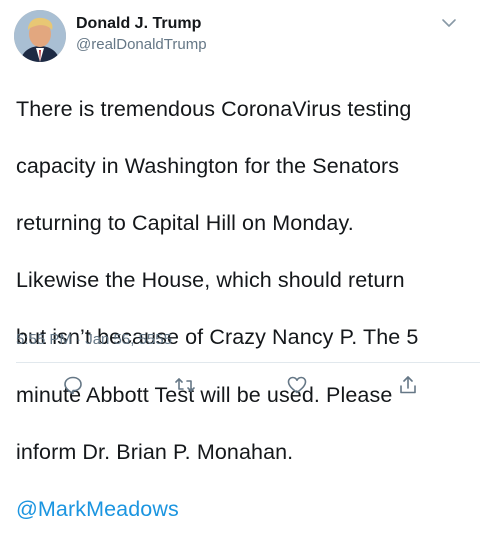  I want to click on reply-icon, so click(73, 385).